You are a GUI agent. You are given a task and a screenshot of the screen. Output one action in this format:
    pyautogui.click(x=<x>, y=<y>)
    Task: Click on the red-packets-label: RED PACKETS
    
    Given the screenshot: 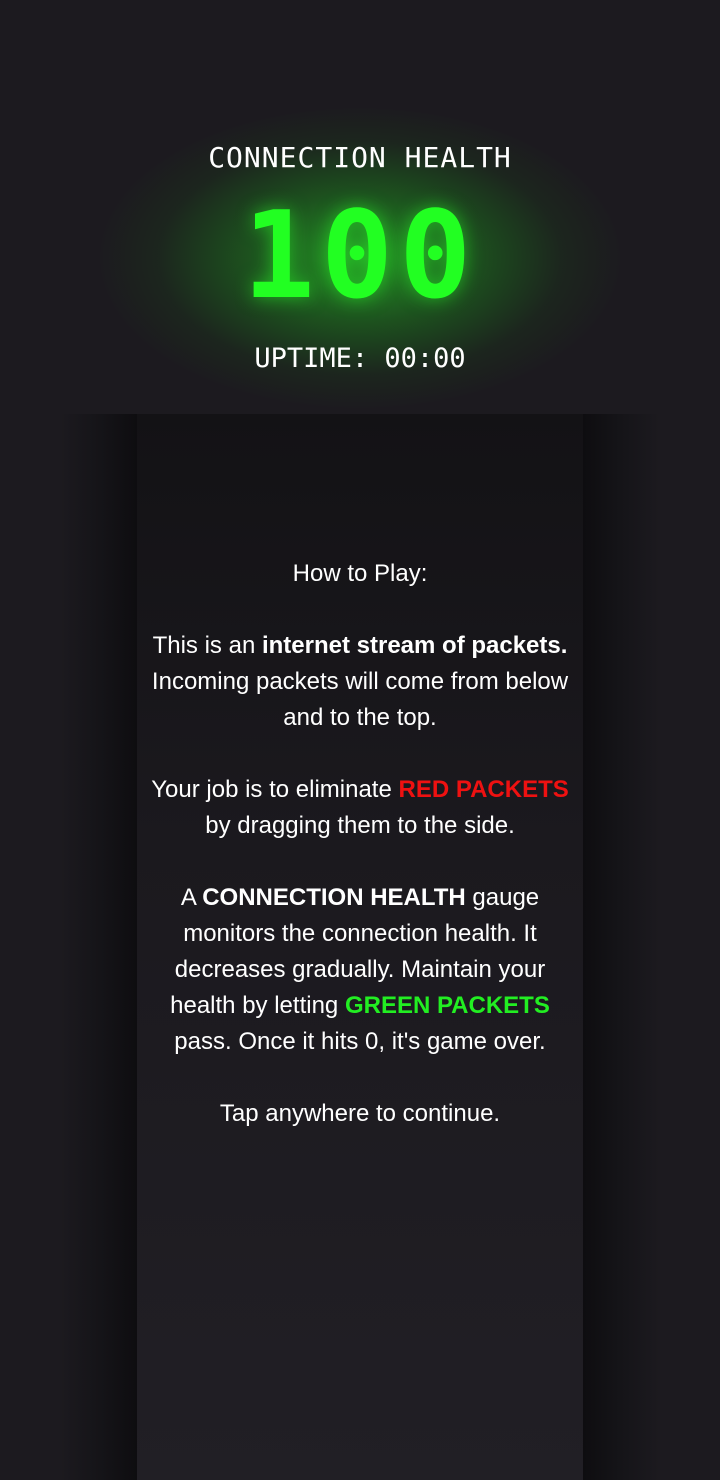 What is the action you would take?
    pyautogui.click(x=483, y=789)
    